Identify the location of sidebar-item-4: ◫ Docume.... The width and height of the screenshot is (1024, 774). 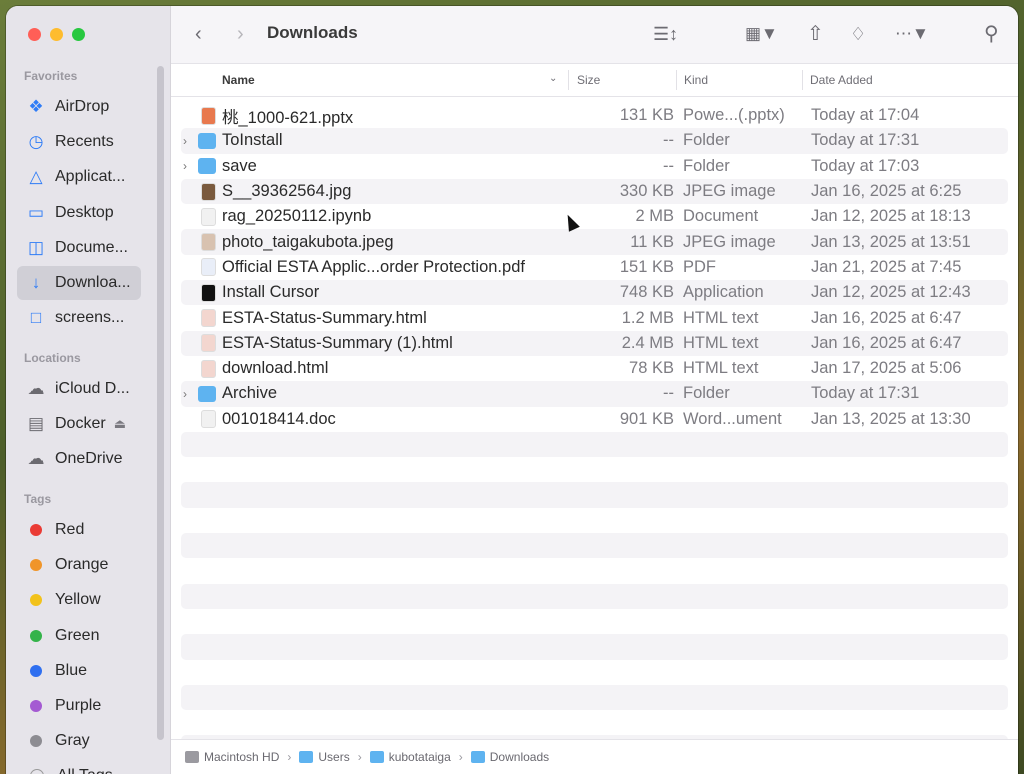
(79, 248).